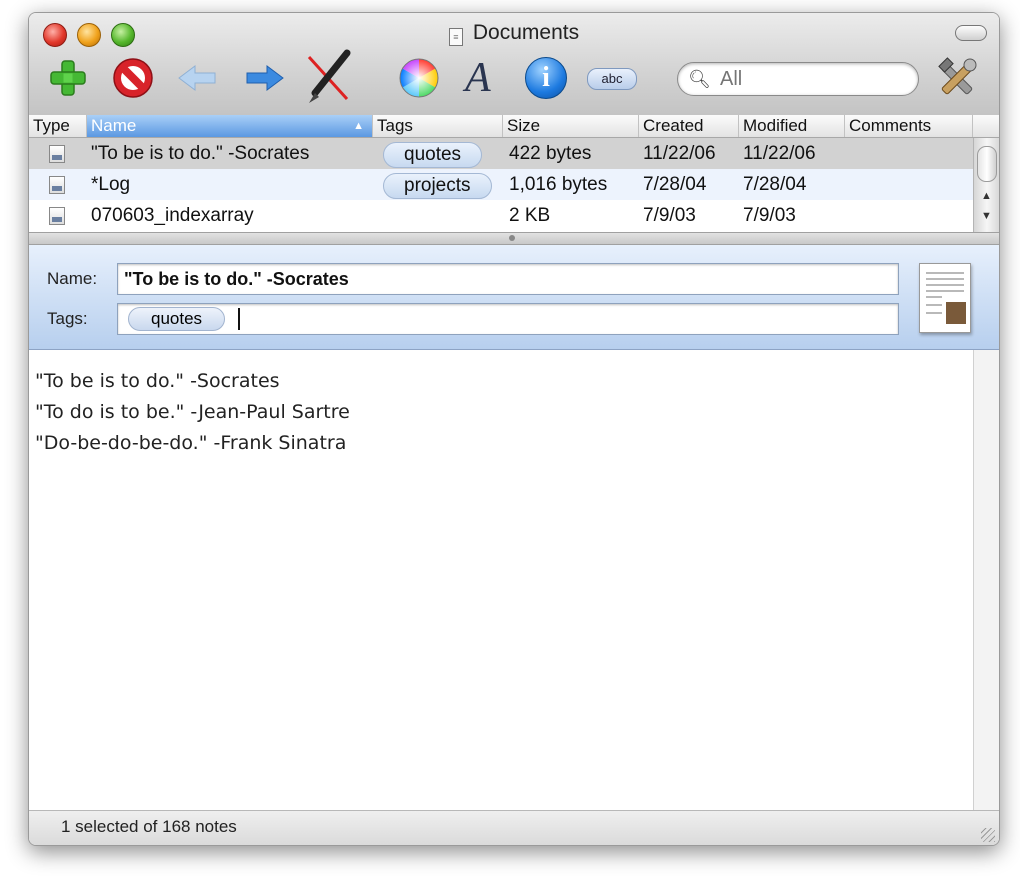 This screenshot has height=881, width=1020. What do you see at coordinates (675, 184) in the screenshot?
I see `row-created: 7/28/04` at bounding box center [675, 184].